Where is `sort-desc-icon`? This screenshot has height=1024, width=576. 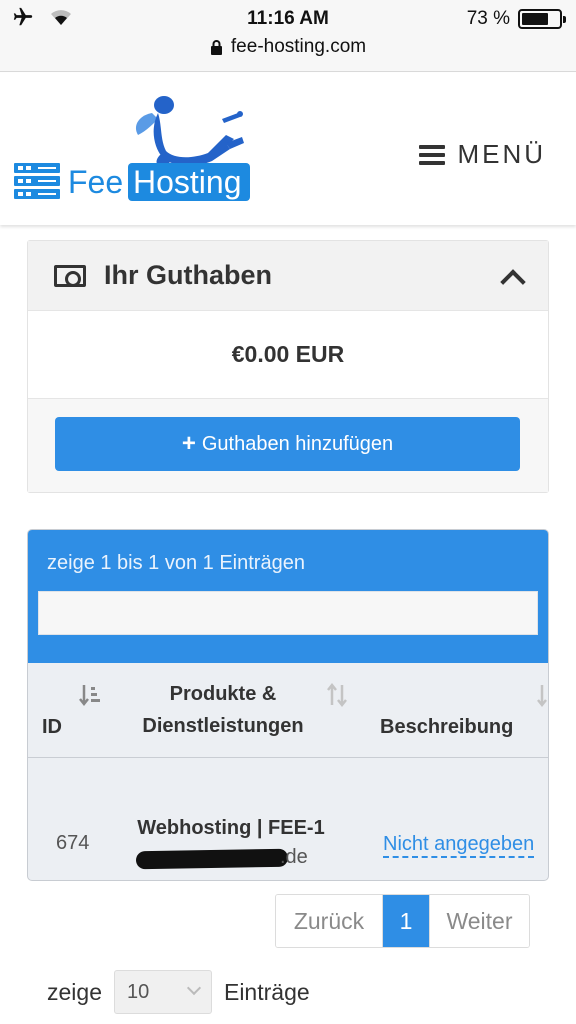
sort-desc-icon is located at coordinates (90, 695).